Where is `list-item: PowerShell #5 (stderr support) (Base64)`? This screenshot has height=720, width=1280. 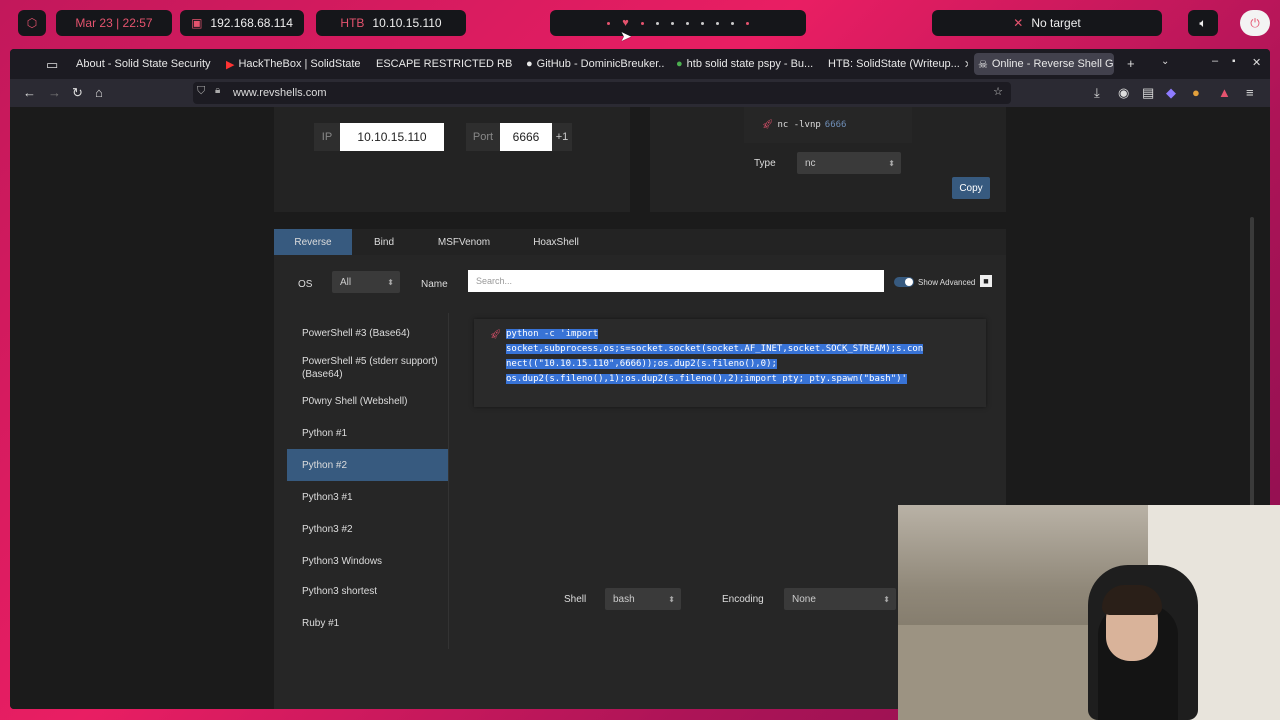 list-item: PowerShell #5 (stderr support) (Base64) is located at coordinates (367, 368).